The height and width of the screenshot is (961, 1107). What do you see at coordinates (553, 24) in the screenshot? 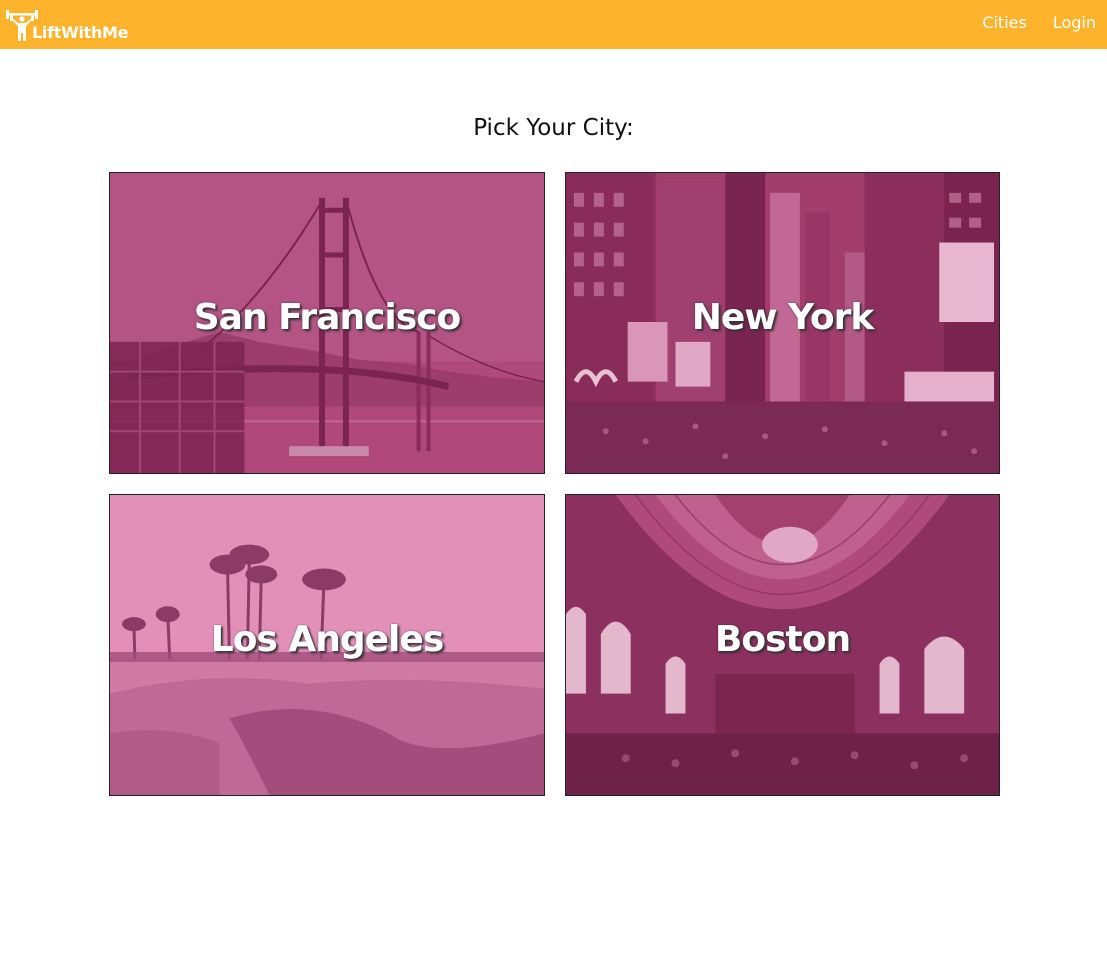
I see `top-navbar: LiftWithMe Cities Login` at bounding box center [553, 24].